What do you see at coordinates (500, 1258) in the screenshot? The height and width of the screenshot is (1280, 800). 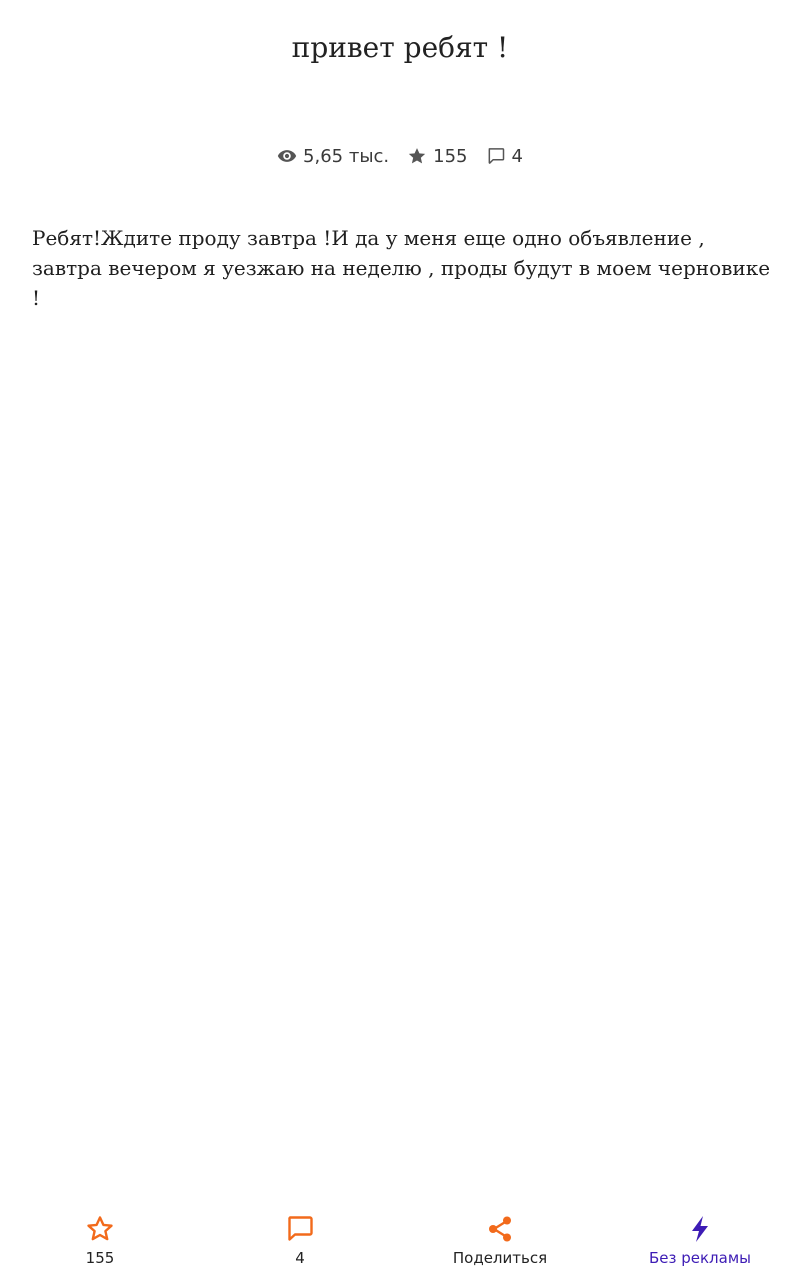 I see `share-label: Поделиться` at bounding box center [500, 1258].